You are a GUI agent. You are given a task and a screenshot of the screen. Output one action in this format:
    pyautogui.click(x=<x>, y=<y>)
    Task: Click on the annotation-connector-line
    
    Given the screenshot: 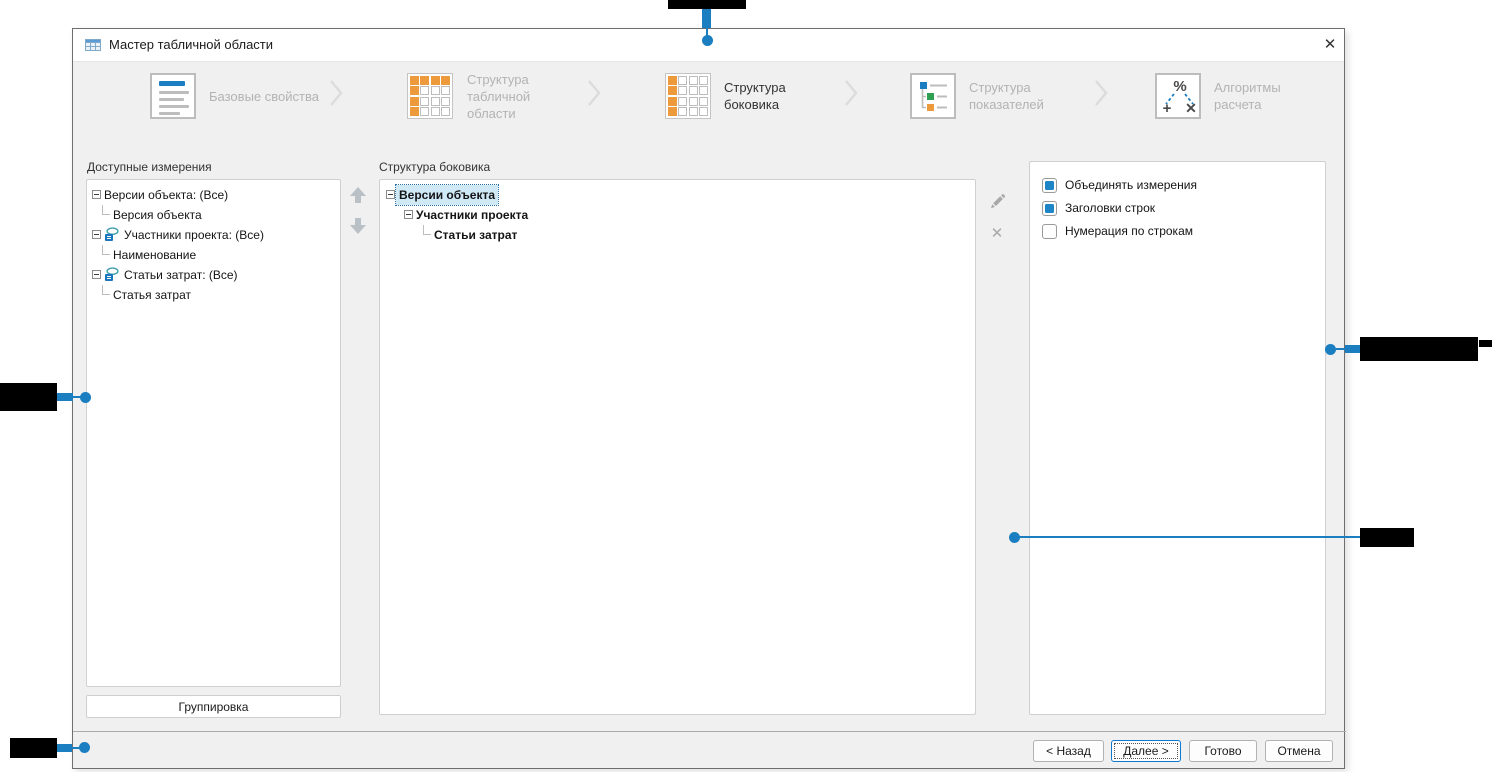 What is the action you would take?
    pyautogui.click(x=1189, y=537)
    